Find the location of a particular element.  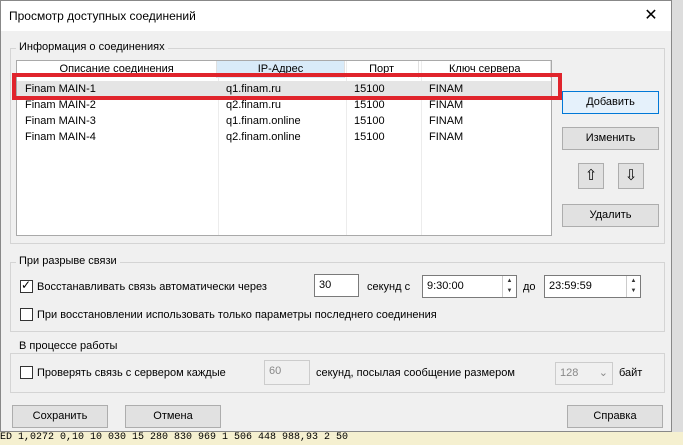

table-row: Finam MAIN-3 q1.finam.online 15100 FINAM is located at coordinates (284, 121).